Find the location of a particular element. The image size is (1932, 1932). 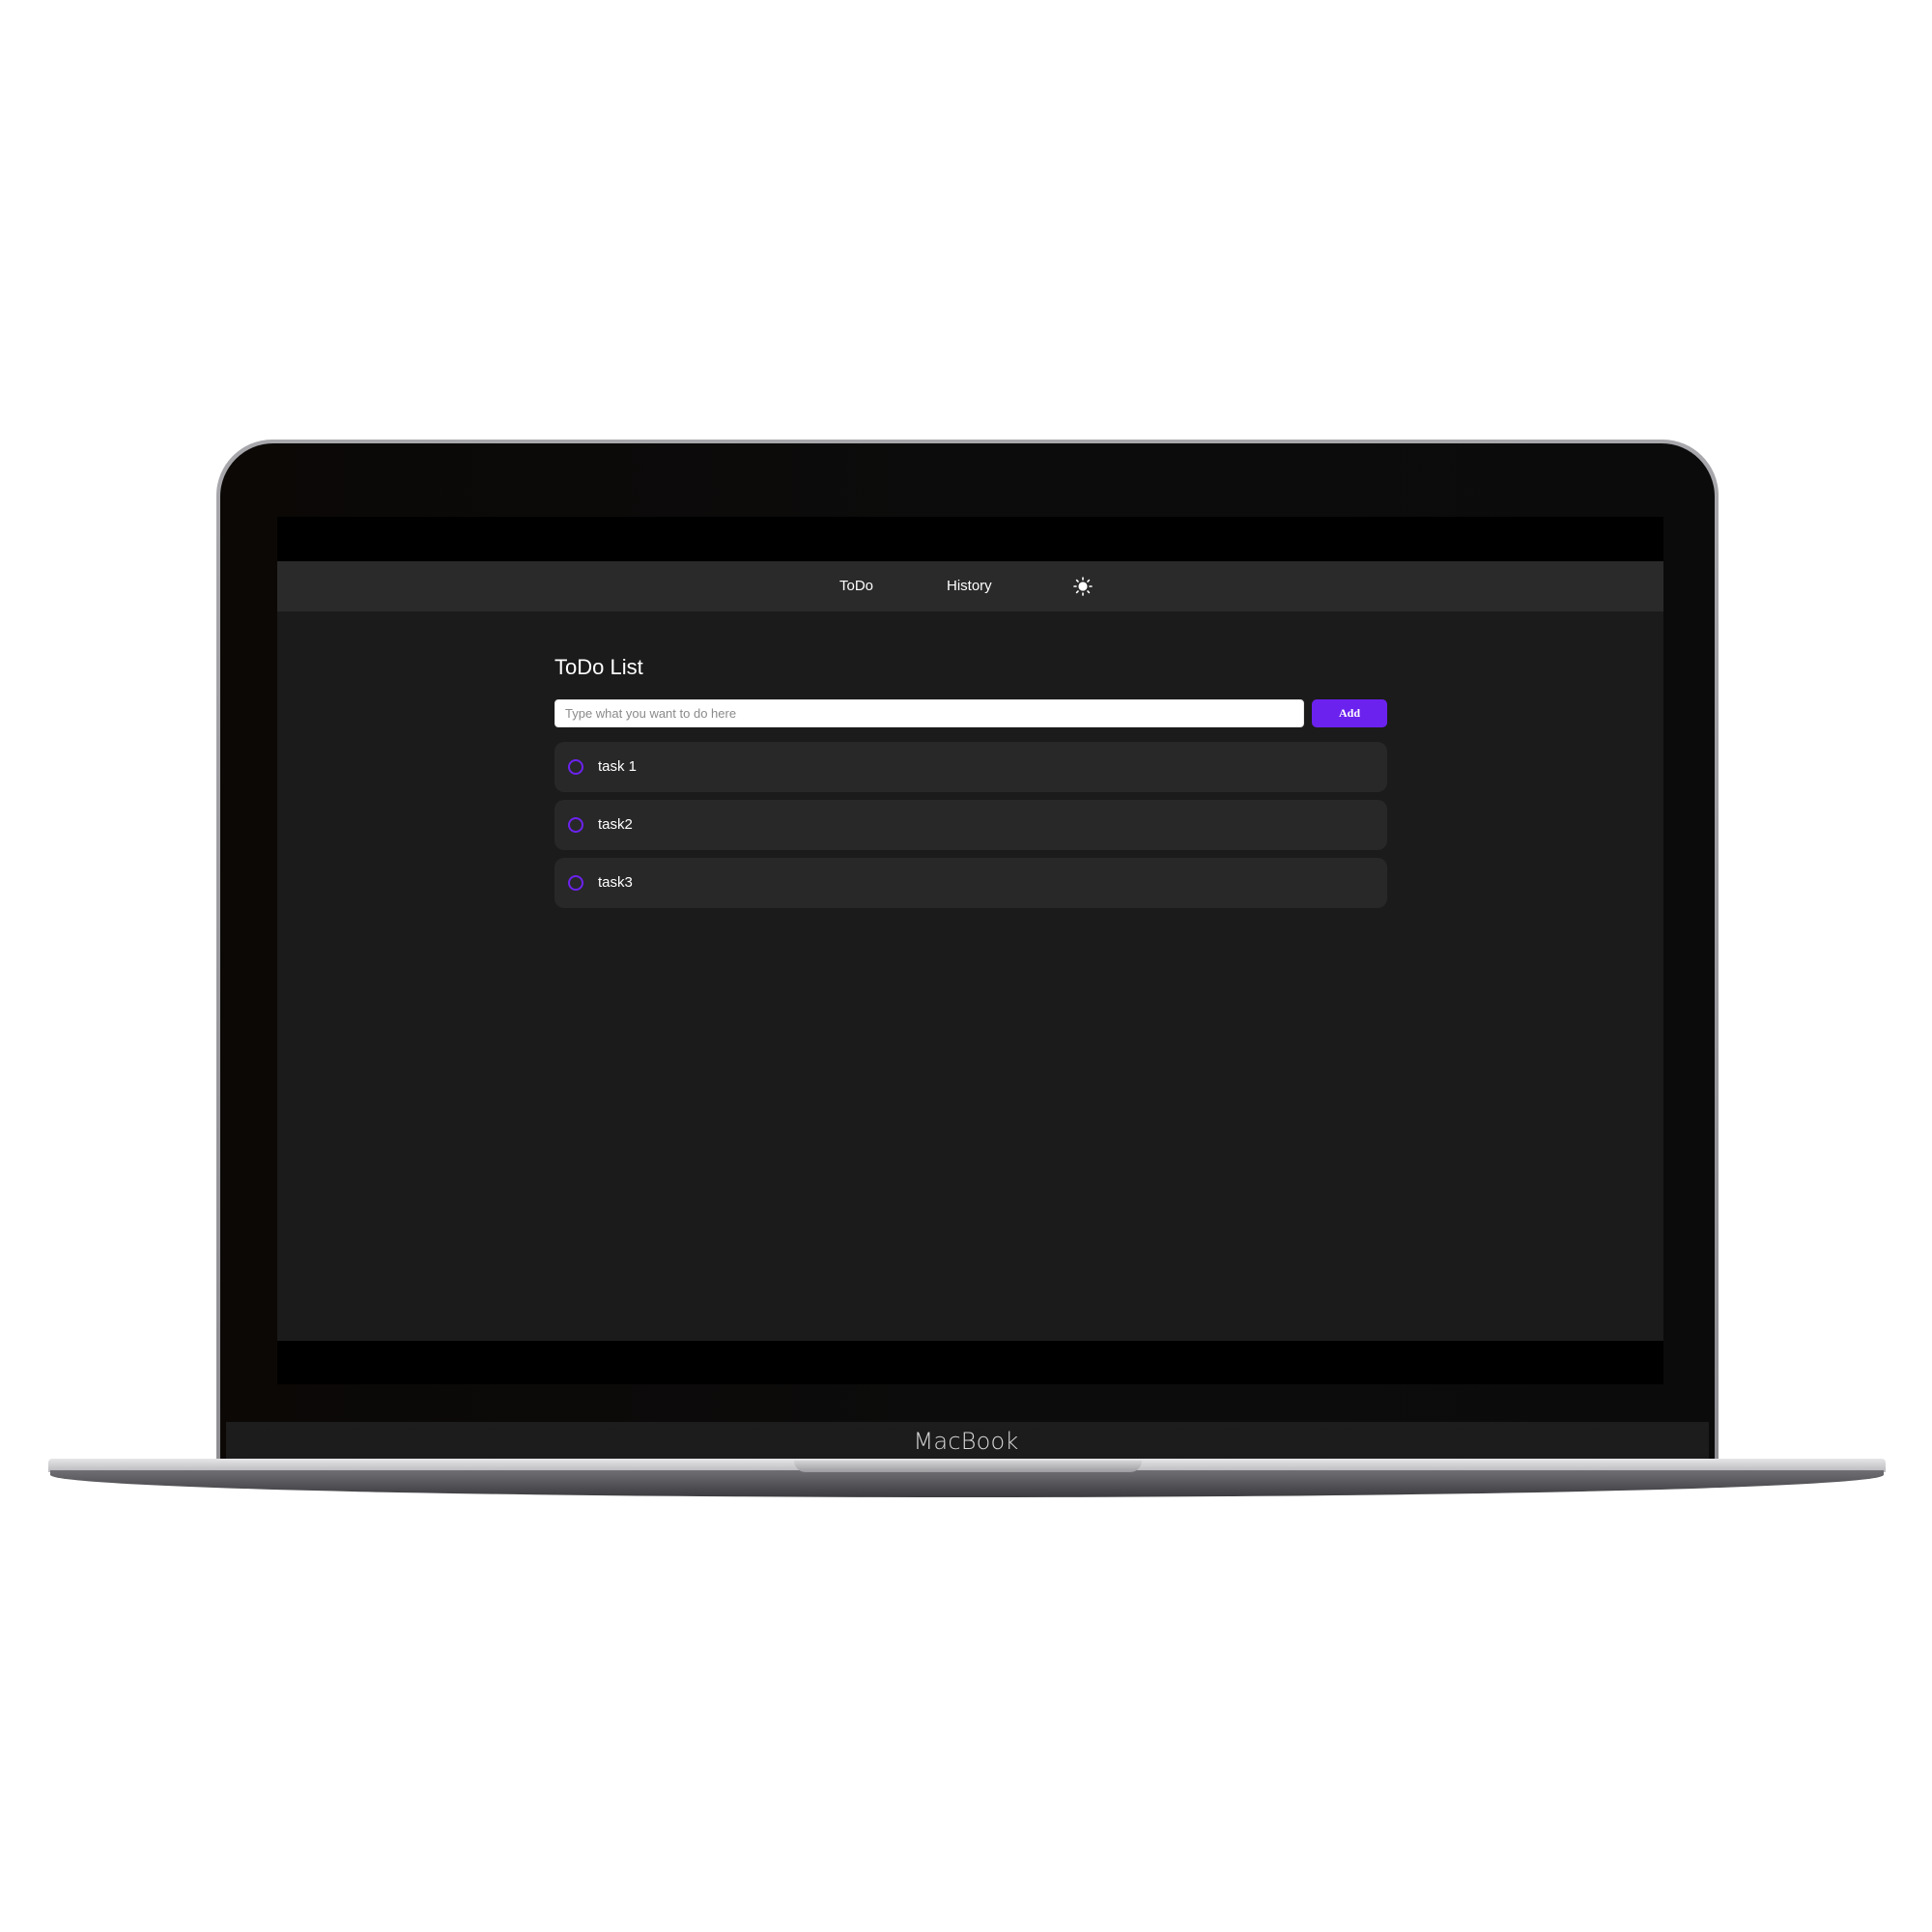

theme-toggle-button is located at coordinates (1083, 586).